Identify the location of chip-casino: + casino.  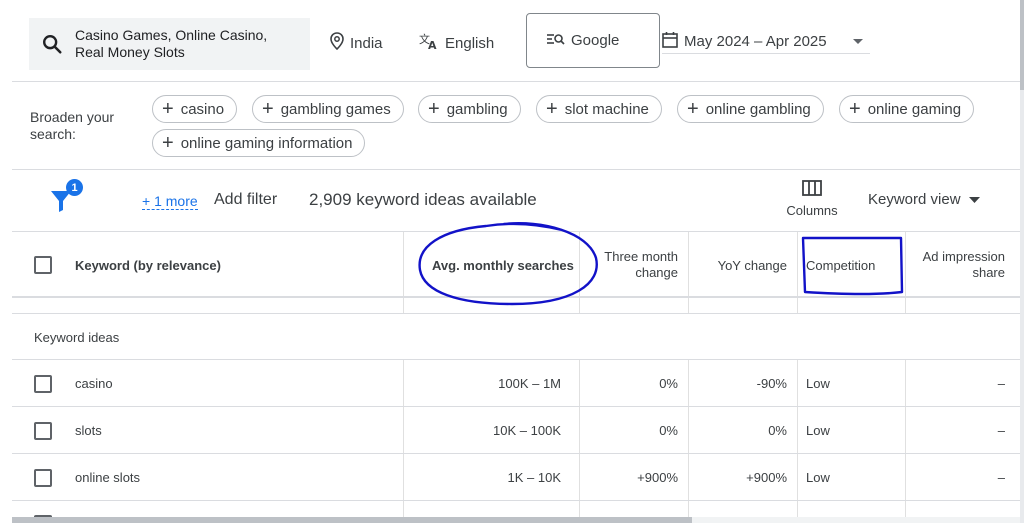
(195, 109).